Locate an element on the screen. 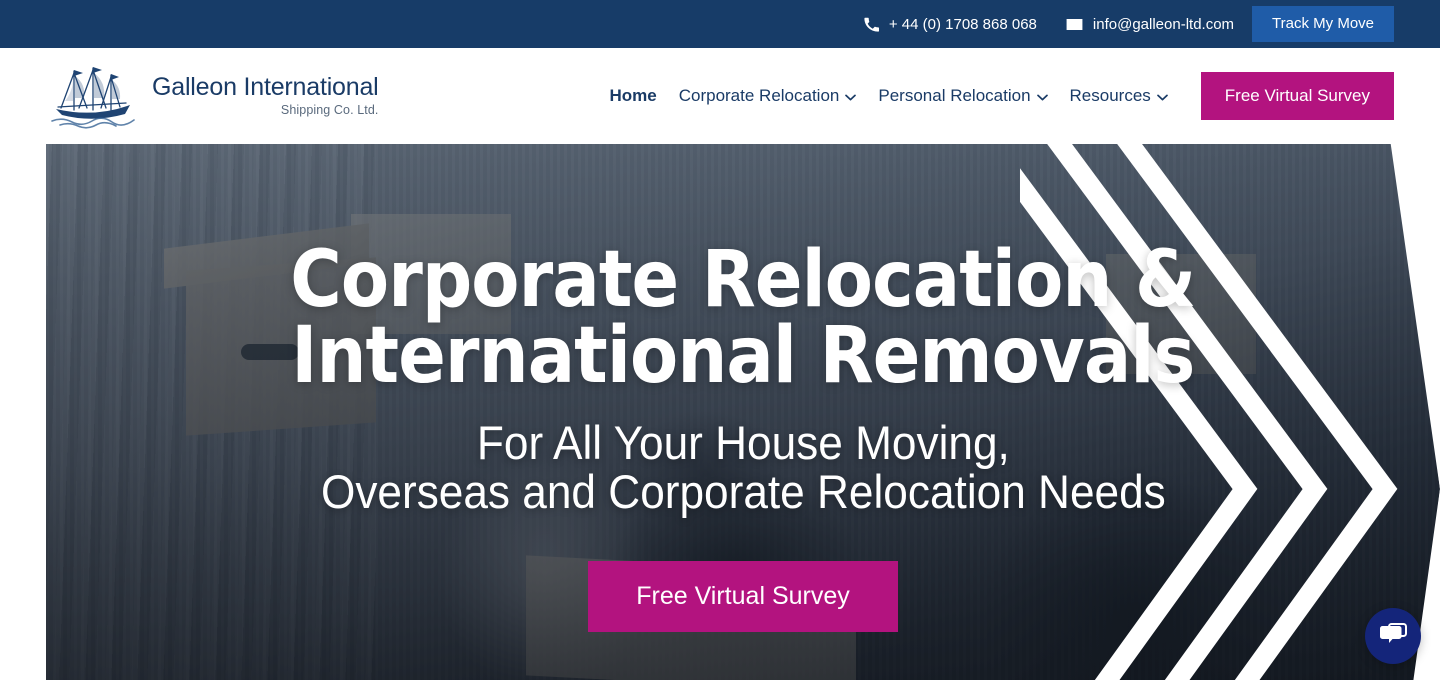  nav-label-home: Home is located at coordinates (633, 95).